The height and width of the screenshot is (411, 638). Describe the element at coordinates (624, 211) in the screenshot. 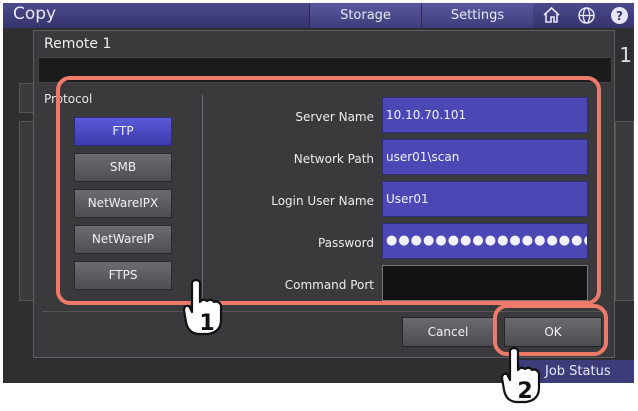

I see `background-panel-right` at that location.